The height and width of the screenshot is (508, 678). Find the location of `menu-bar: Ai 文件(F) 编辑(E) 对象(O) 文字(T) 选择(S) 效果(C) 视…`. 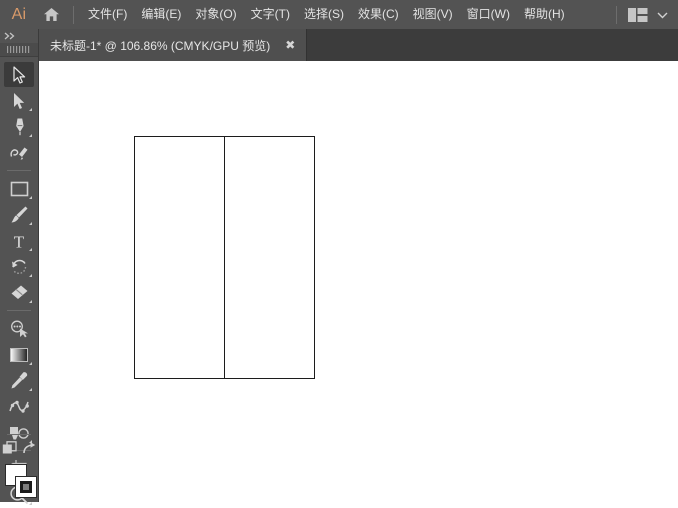

menu-bar: Ai 文件(F) 编辑(E) 对象(O) 文字(T) 选择(S) 效果(C) 视… is located at coordinates (339, 14).